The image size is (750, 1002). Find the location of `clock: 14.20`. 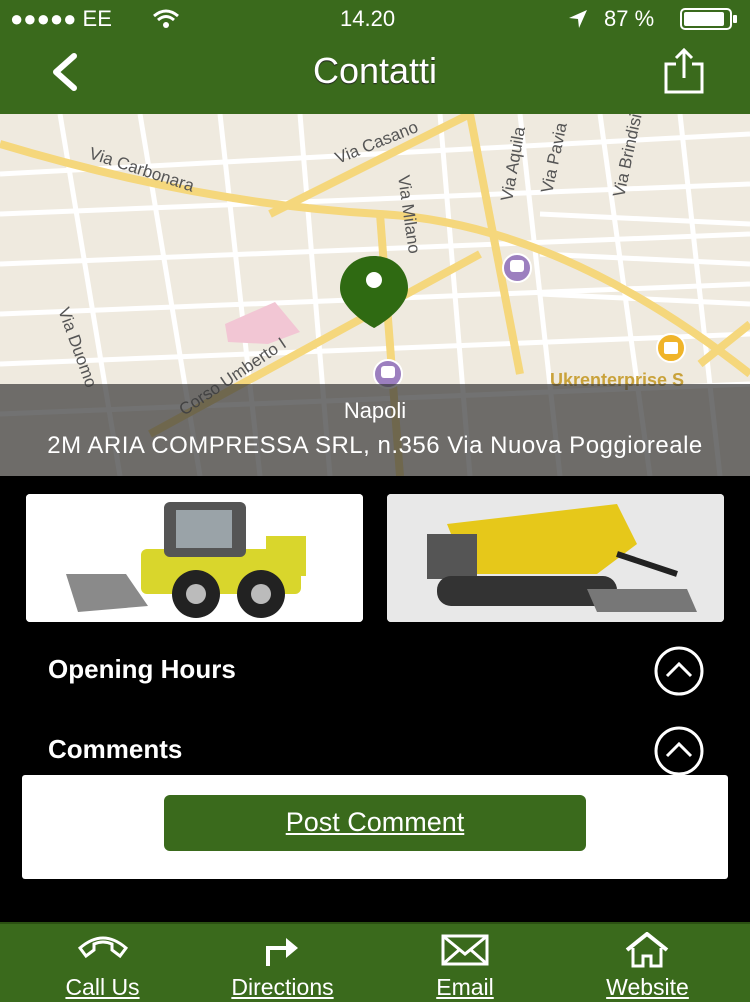

clock: 14.20 is located at coordinates (368, 18).